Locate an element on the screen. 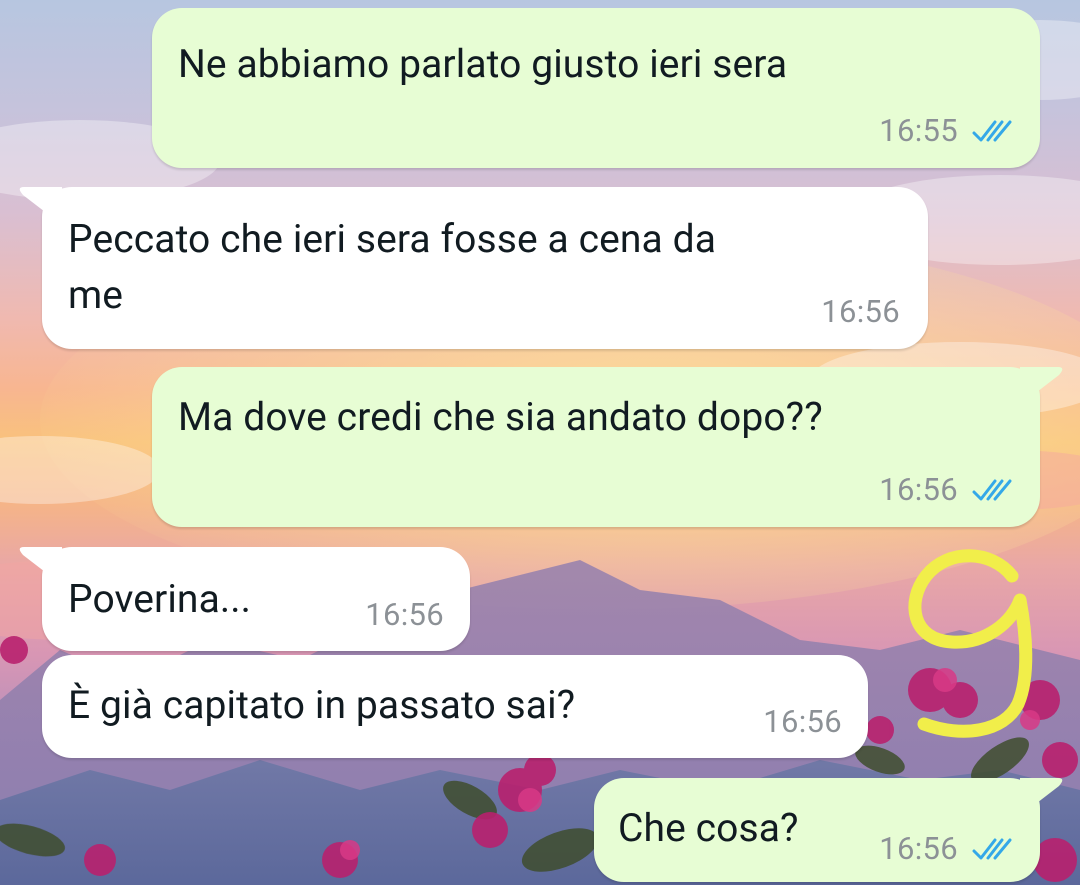 This screenshot has height=885, width=1080. message-text: Peccato che ieri sera fosse a cena da me is located at coordinates (392, 267).